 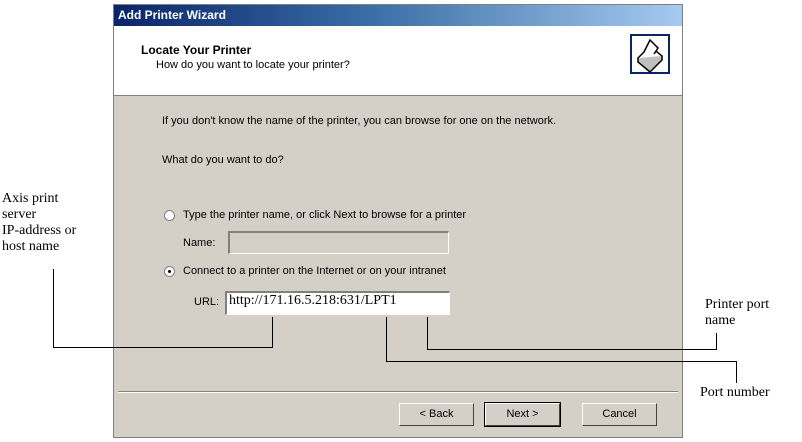 What do you see at coordinates (199, 243) in the screenshot?
I see `name-label: Name:` at bounding box center [199, 243].